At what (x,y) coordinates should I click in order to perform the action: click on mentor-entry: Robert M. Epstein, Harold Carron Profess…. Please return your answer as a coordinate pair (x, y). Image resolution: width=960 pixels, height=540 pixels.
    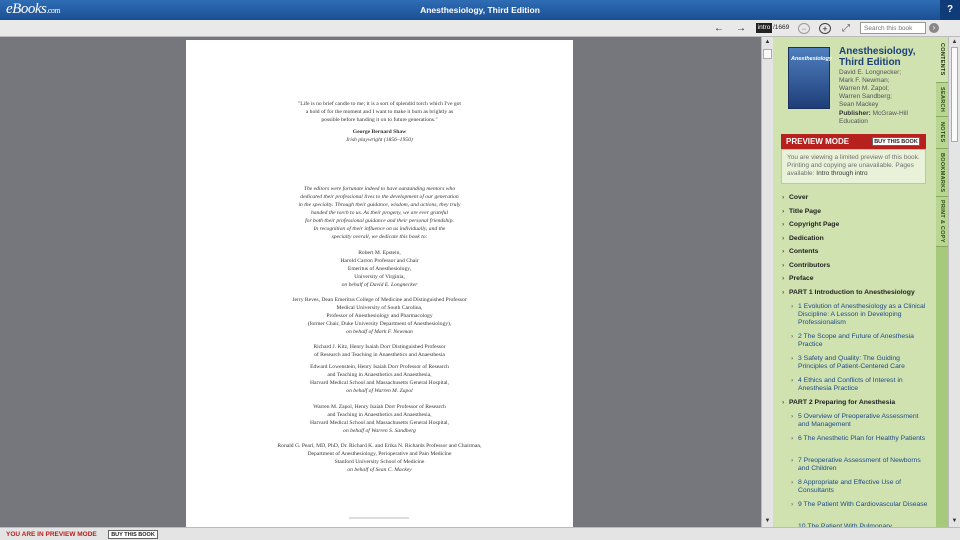
    Looking at the image, I should click on (379, 269).